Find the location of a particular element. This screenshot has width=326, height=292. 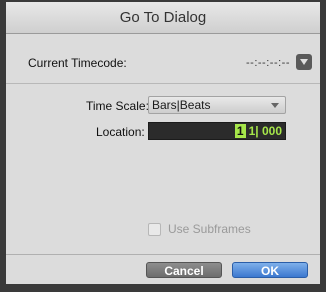

location-field: 1 1| 000 is located at coordinates (217, 131).